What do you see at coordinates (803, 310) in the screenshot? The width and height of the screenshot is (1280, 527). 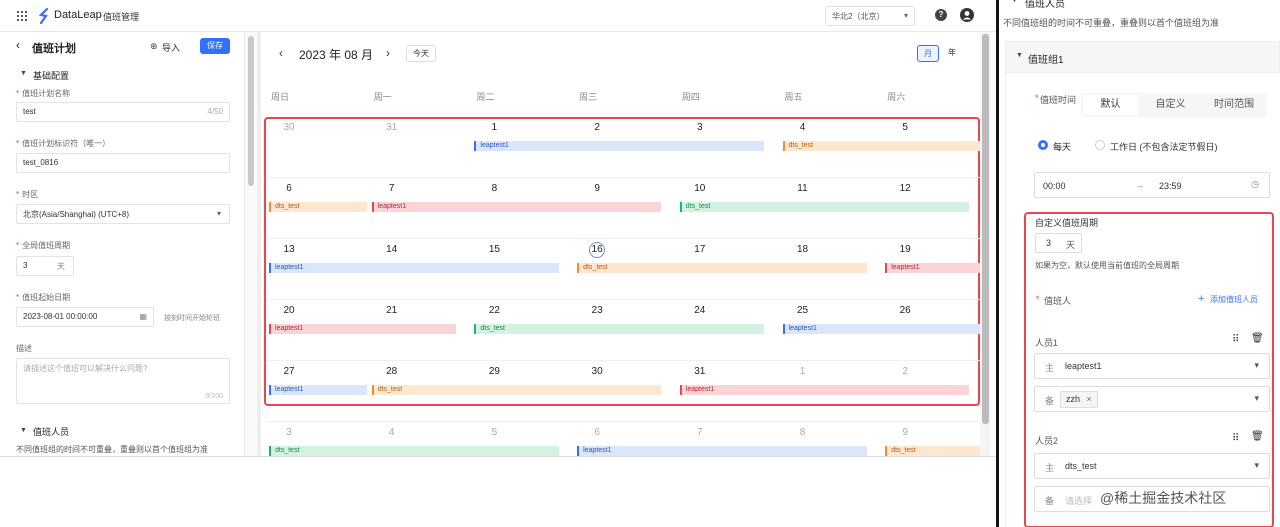 I see `day-cell-number: 25` at bounding box center [803, 310].